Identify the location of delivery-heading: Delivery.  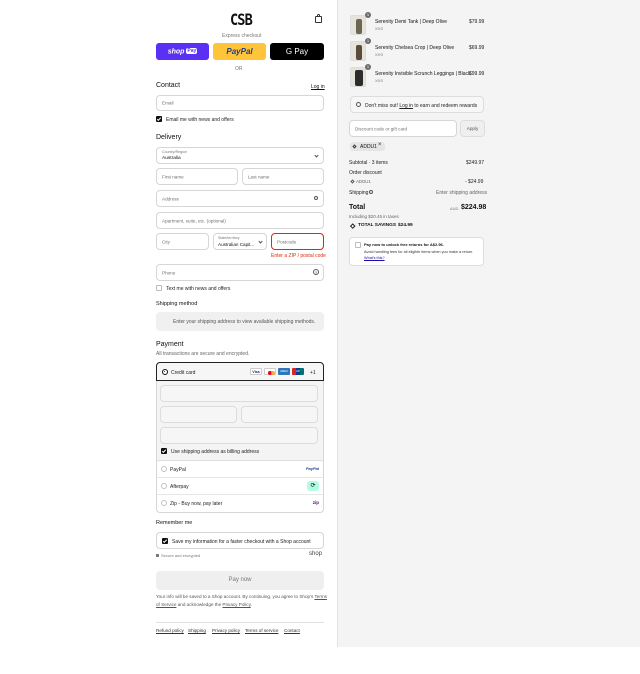
(169, 137).